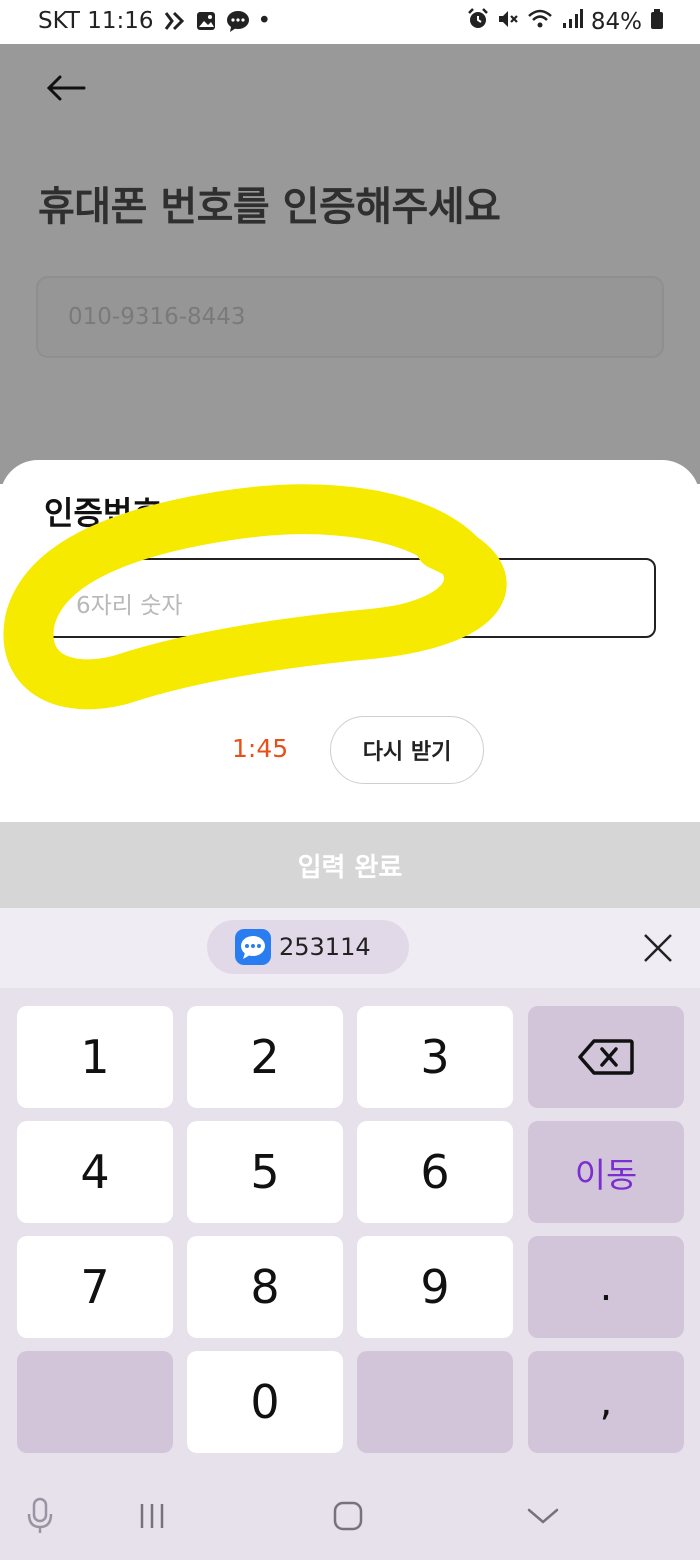  Describe the element at coordinates (325, 947) in the screenshot. I see `otp-suggestion-code: 253114` at that location.